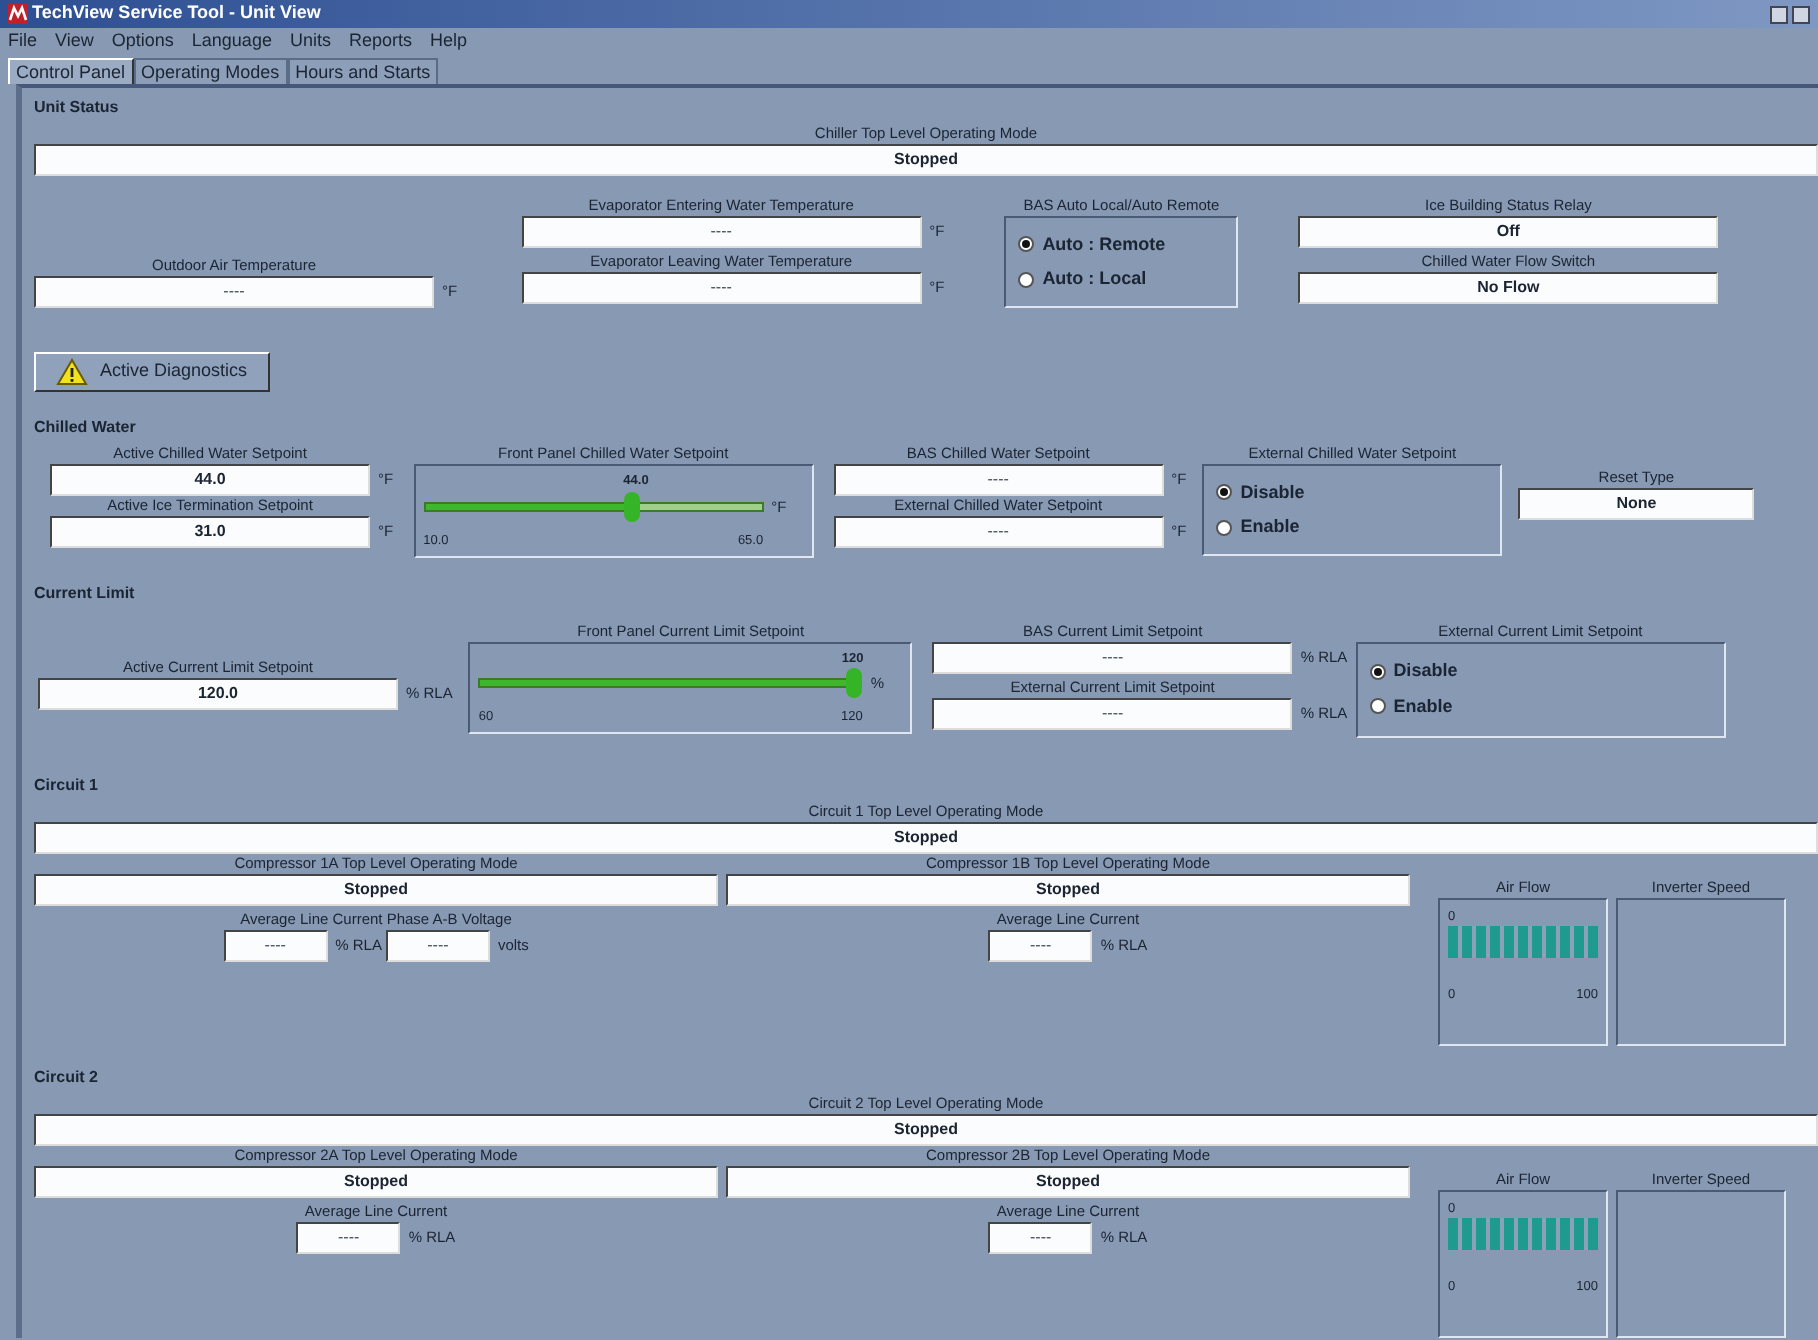  Describe the element at coordinates (210, 480) in the screenshot. I see `value-field: 44.0` at that location.